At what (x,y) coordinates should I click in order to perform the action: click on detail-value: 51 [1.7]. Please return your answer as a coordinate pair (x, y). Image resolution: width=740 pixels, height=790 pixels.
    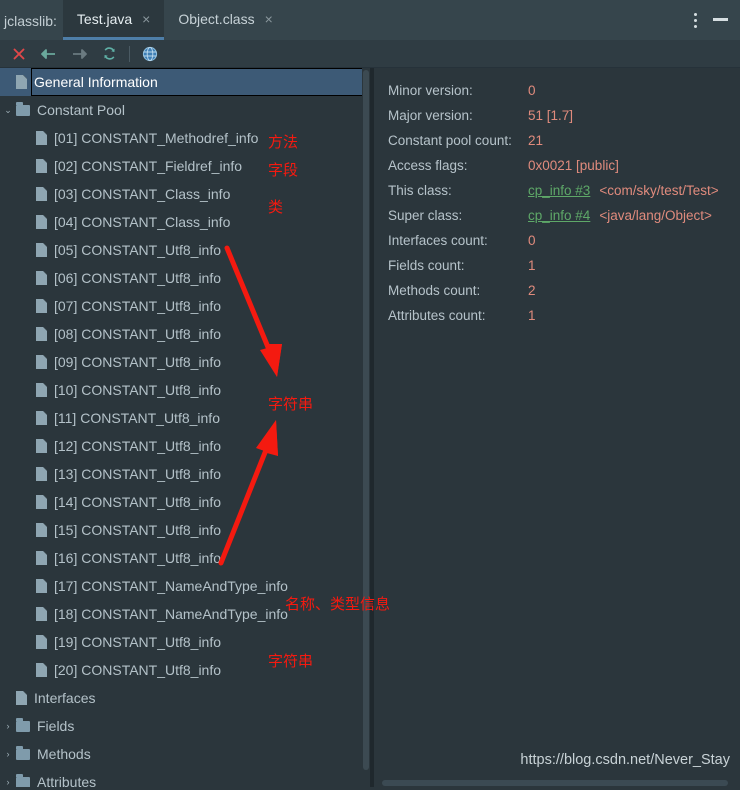
    Looking at the image, I should click on (551, 115).